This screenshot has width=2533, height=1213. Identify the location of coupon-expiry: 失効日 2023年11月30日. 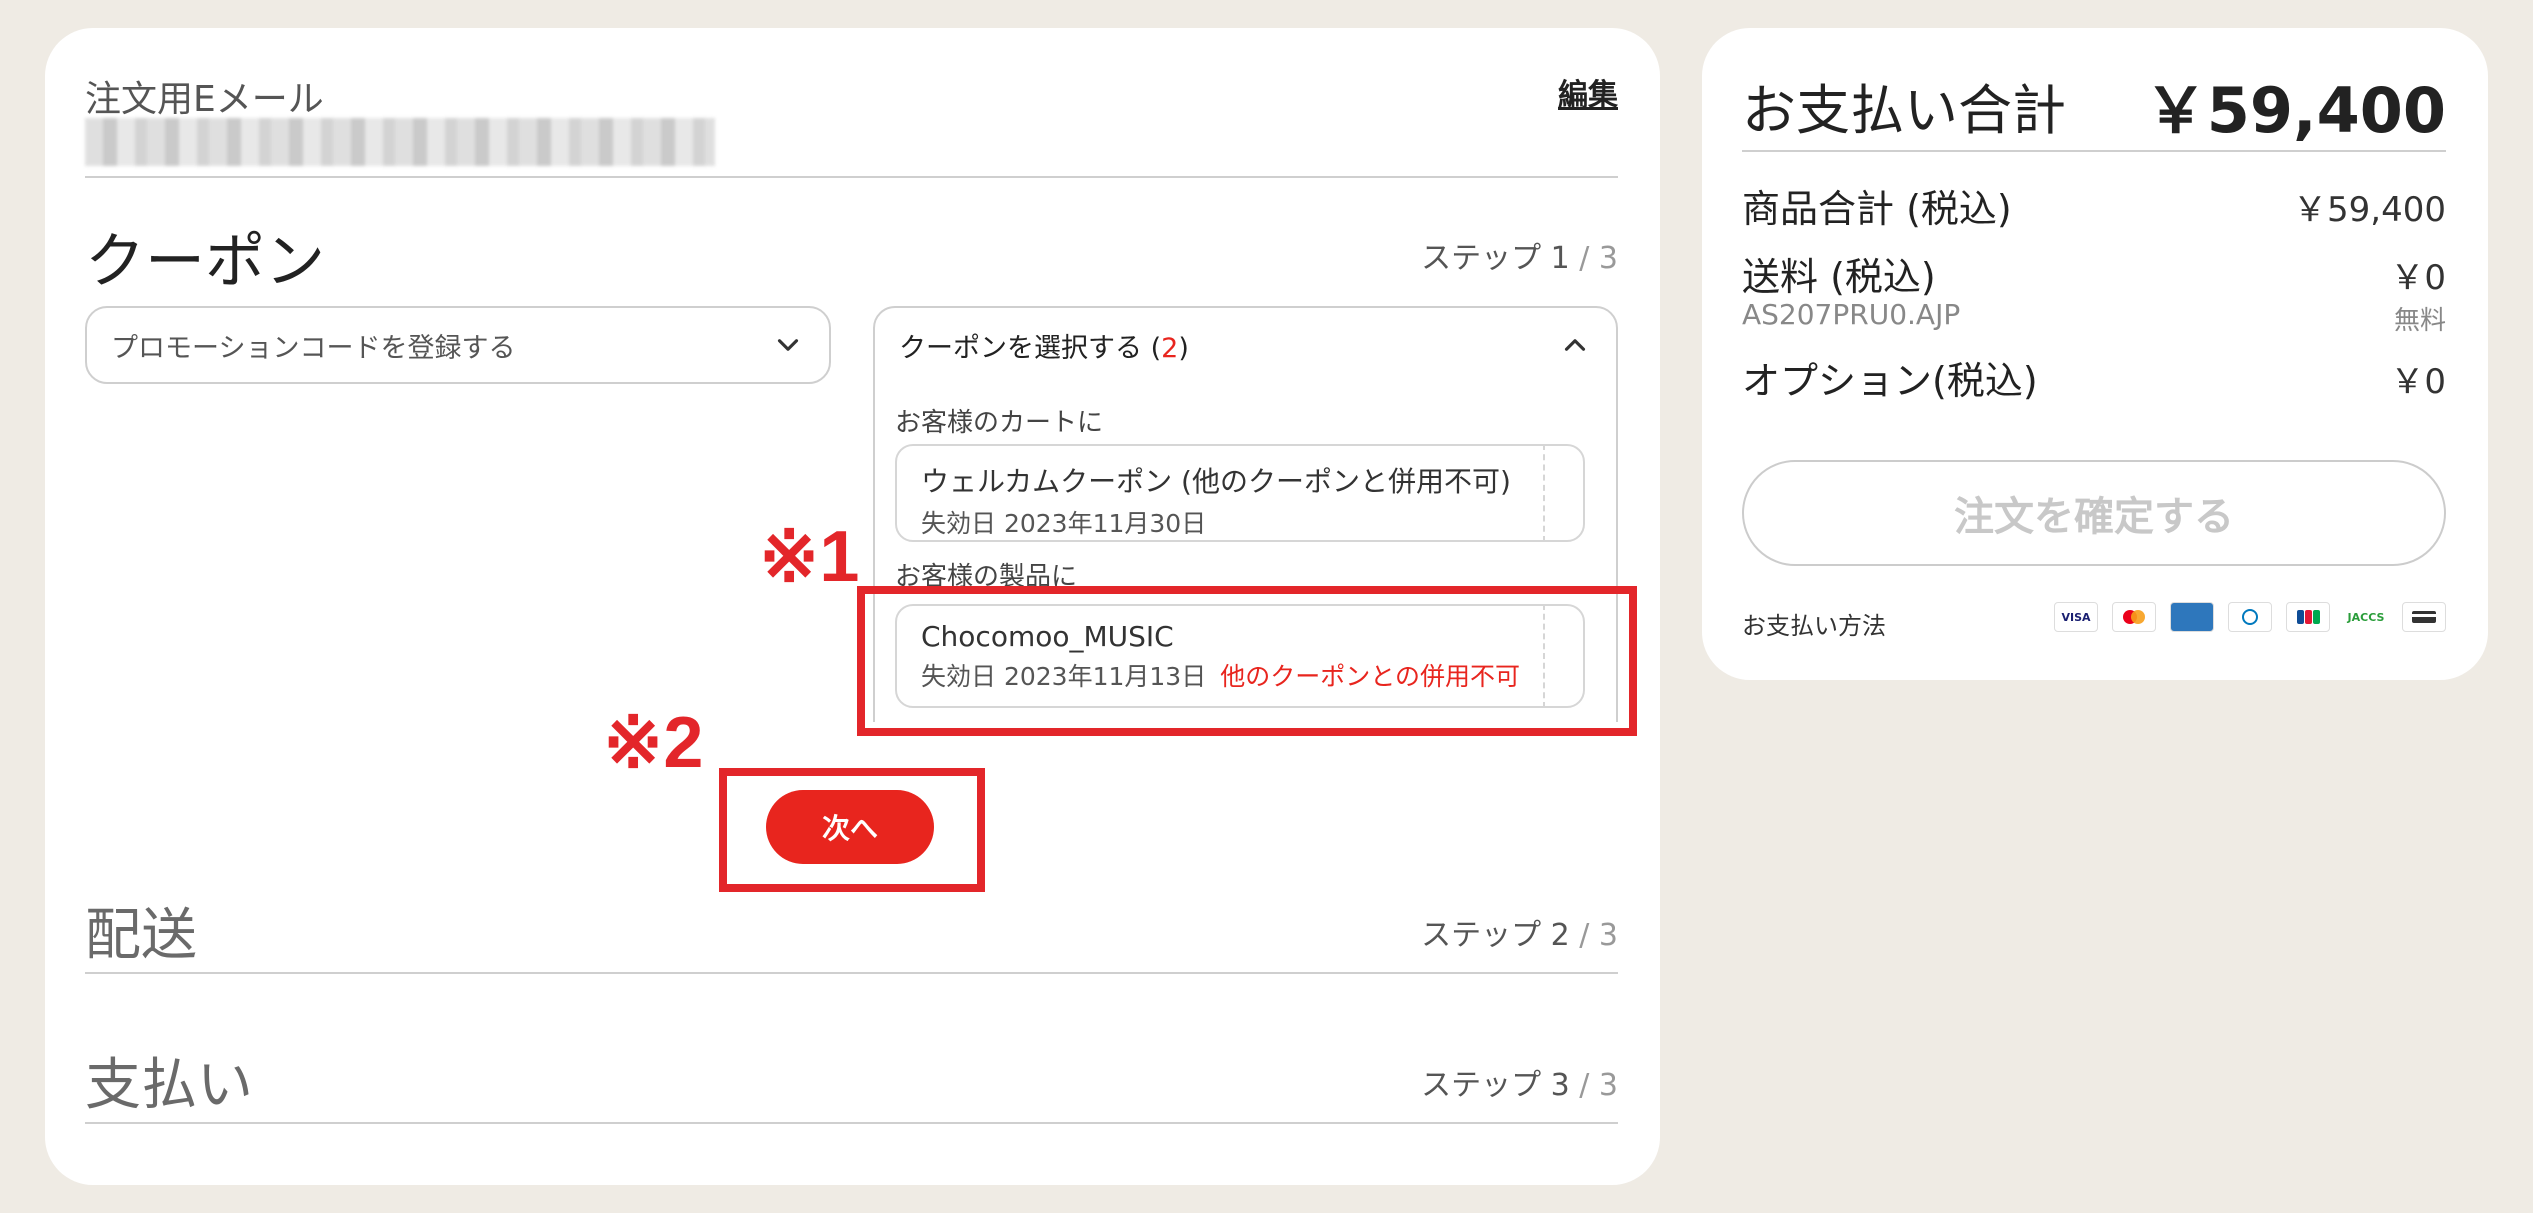
(1064, 523).